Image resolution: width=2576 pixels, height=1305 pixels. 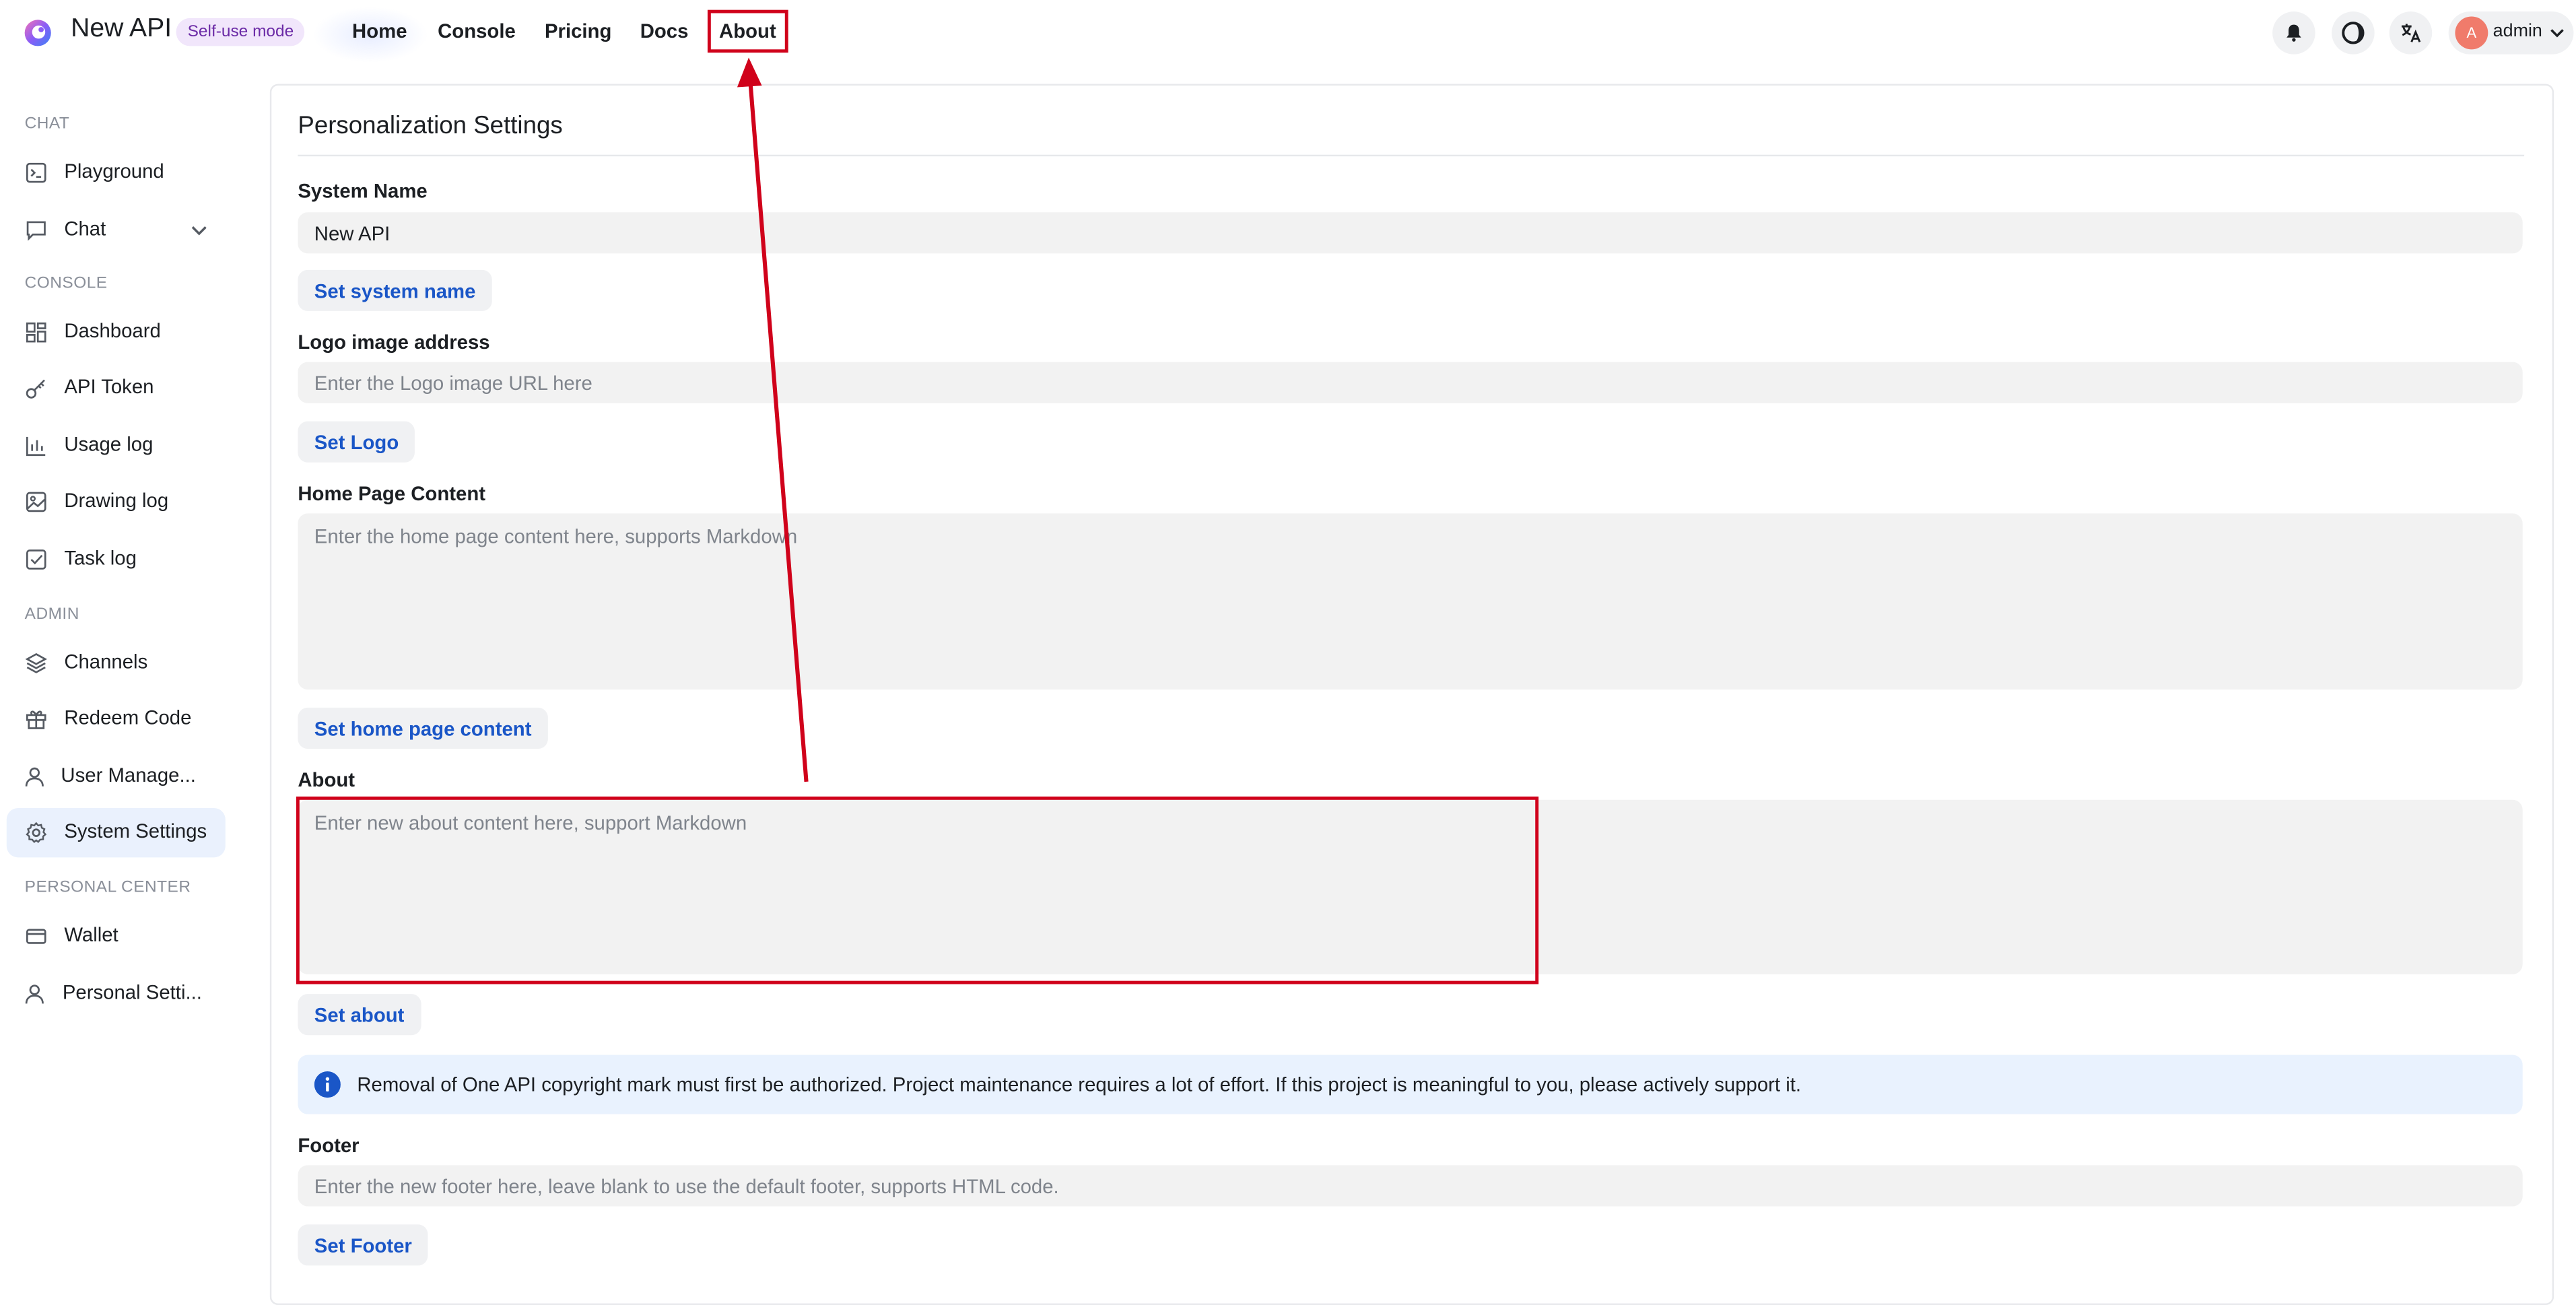 I want to click on theme-toggle-button, so click(x=2353, y=33).